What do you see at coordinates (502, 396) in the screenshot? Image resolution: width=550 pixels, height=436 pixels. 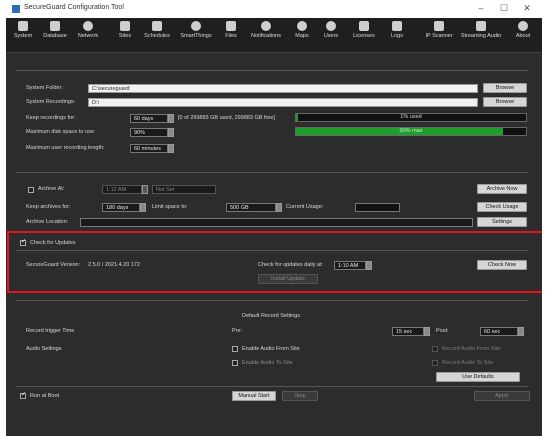 I see `apply-button: Apply` at bounding box center [502, 396].